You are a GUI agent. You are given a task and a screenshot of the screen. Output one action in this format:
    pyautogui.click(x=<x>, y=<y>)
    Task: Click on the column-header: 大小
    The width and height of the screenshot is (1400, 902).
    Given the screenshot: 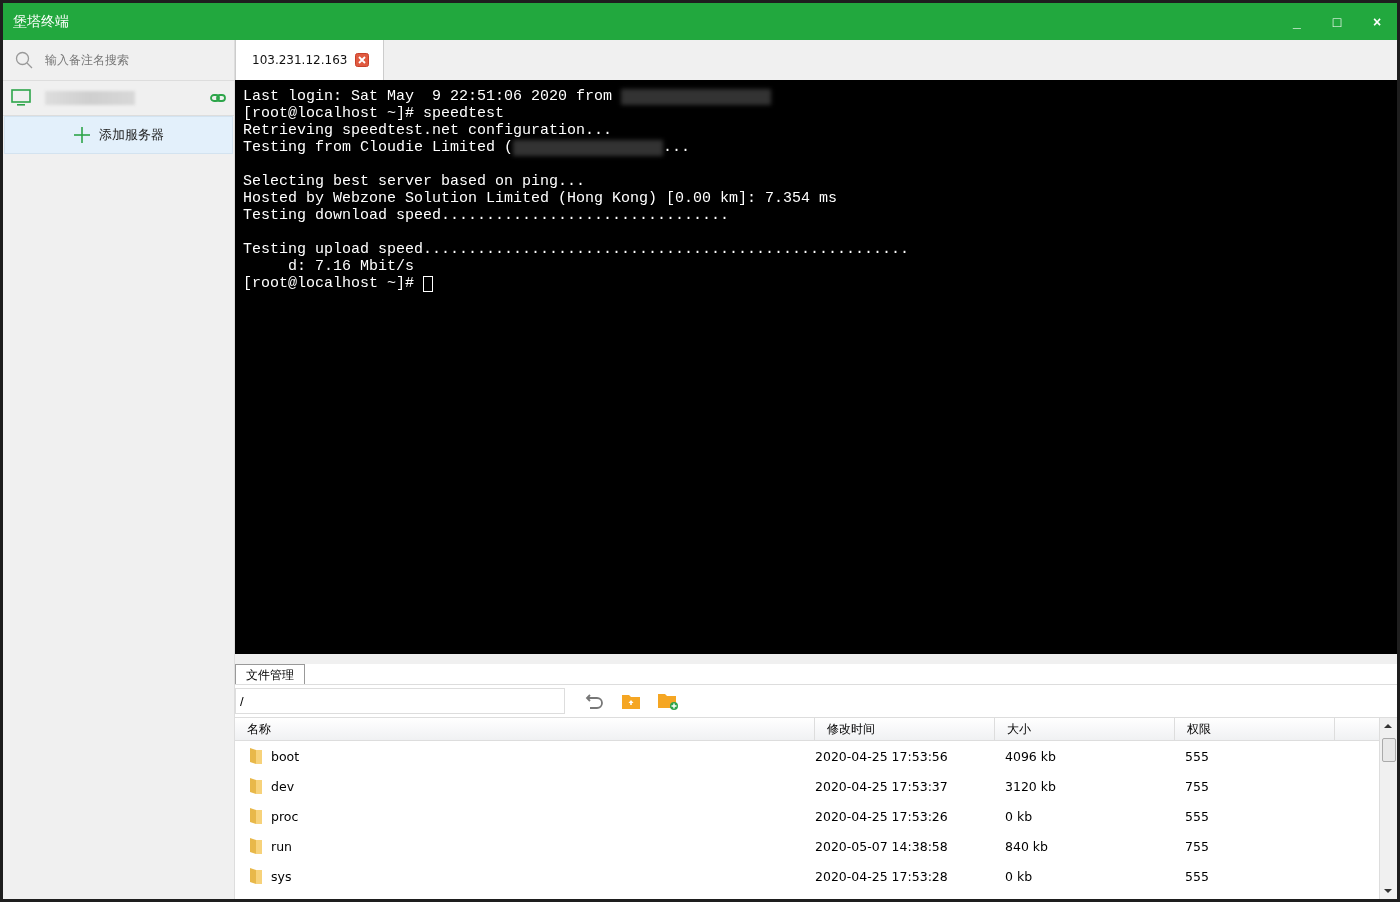 What is the action you would take?
    pyautogui.click(x=1085, y=729)
    